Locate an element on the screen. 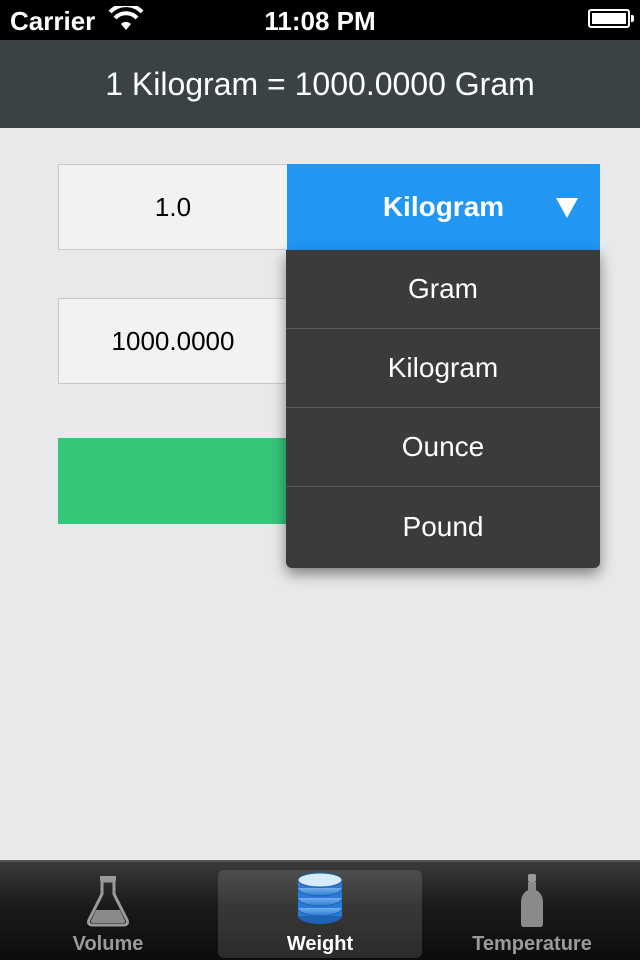  dropdown-option-ounce: Ounce is located at coordinates (443, 447).